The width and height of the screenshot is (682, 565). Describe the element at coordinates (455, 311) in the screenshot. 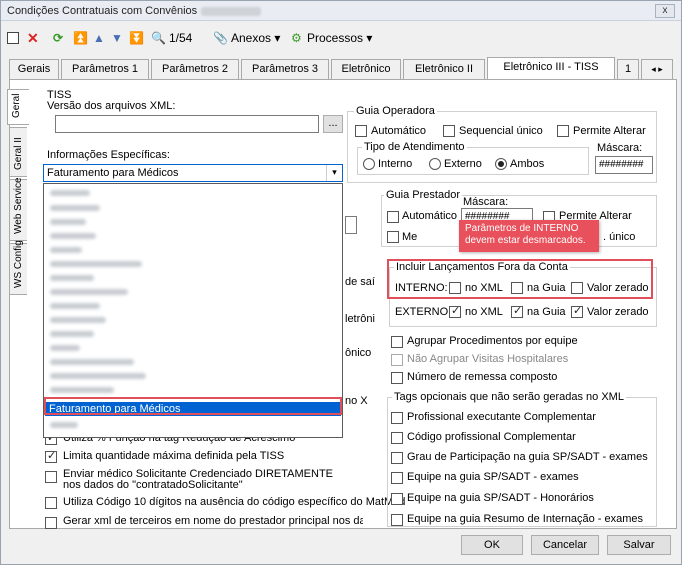

I see `externo-noxml-checkbox` at that location.